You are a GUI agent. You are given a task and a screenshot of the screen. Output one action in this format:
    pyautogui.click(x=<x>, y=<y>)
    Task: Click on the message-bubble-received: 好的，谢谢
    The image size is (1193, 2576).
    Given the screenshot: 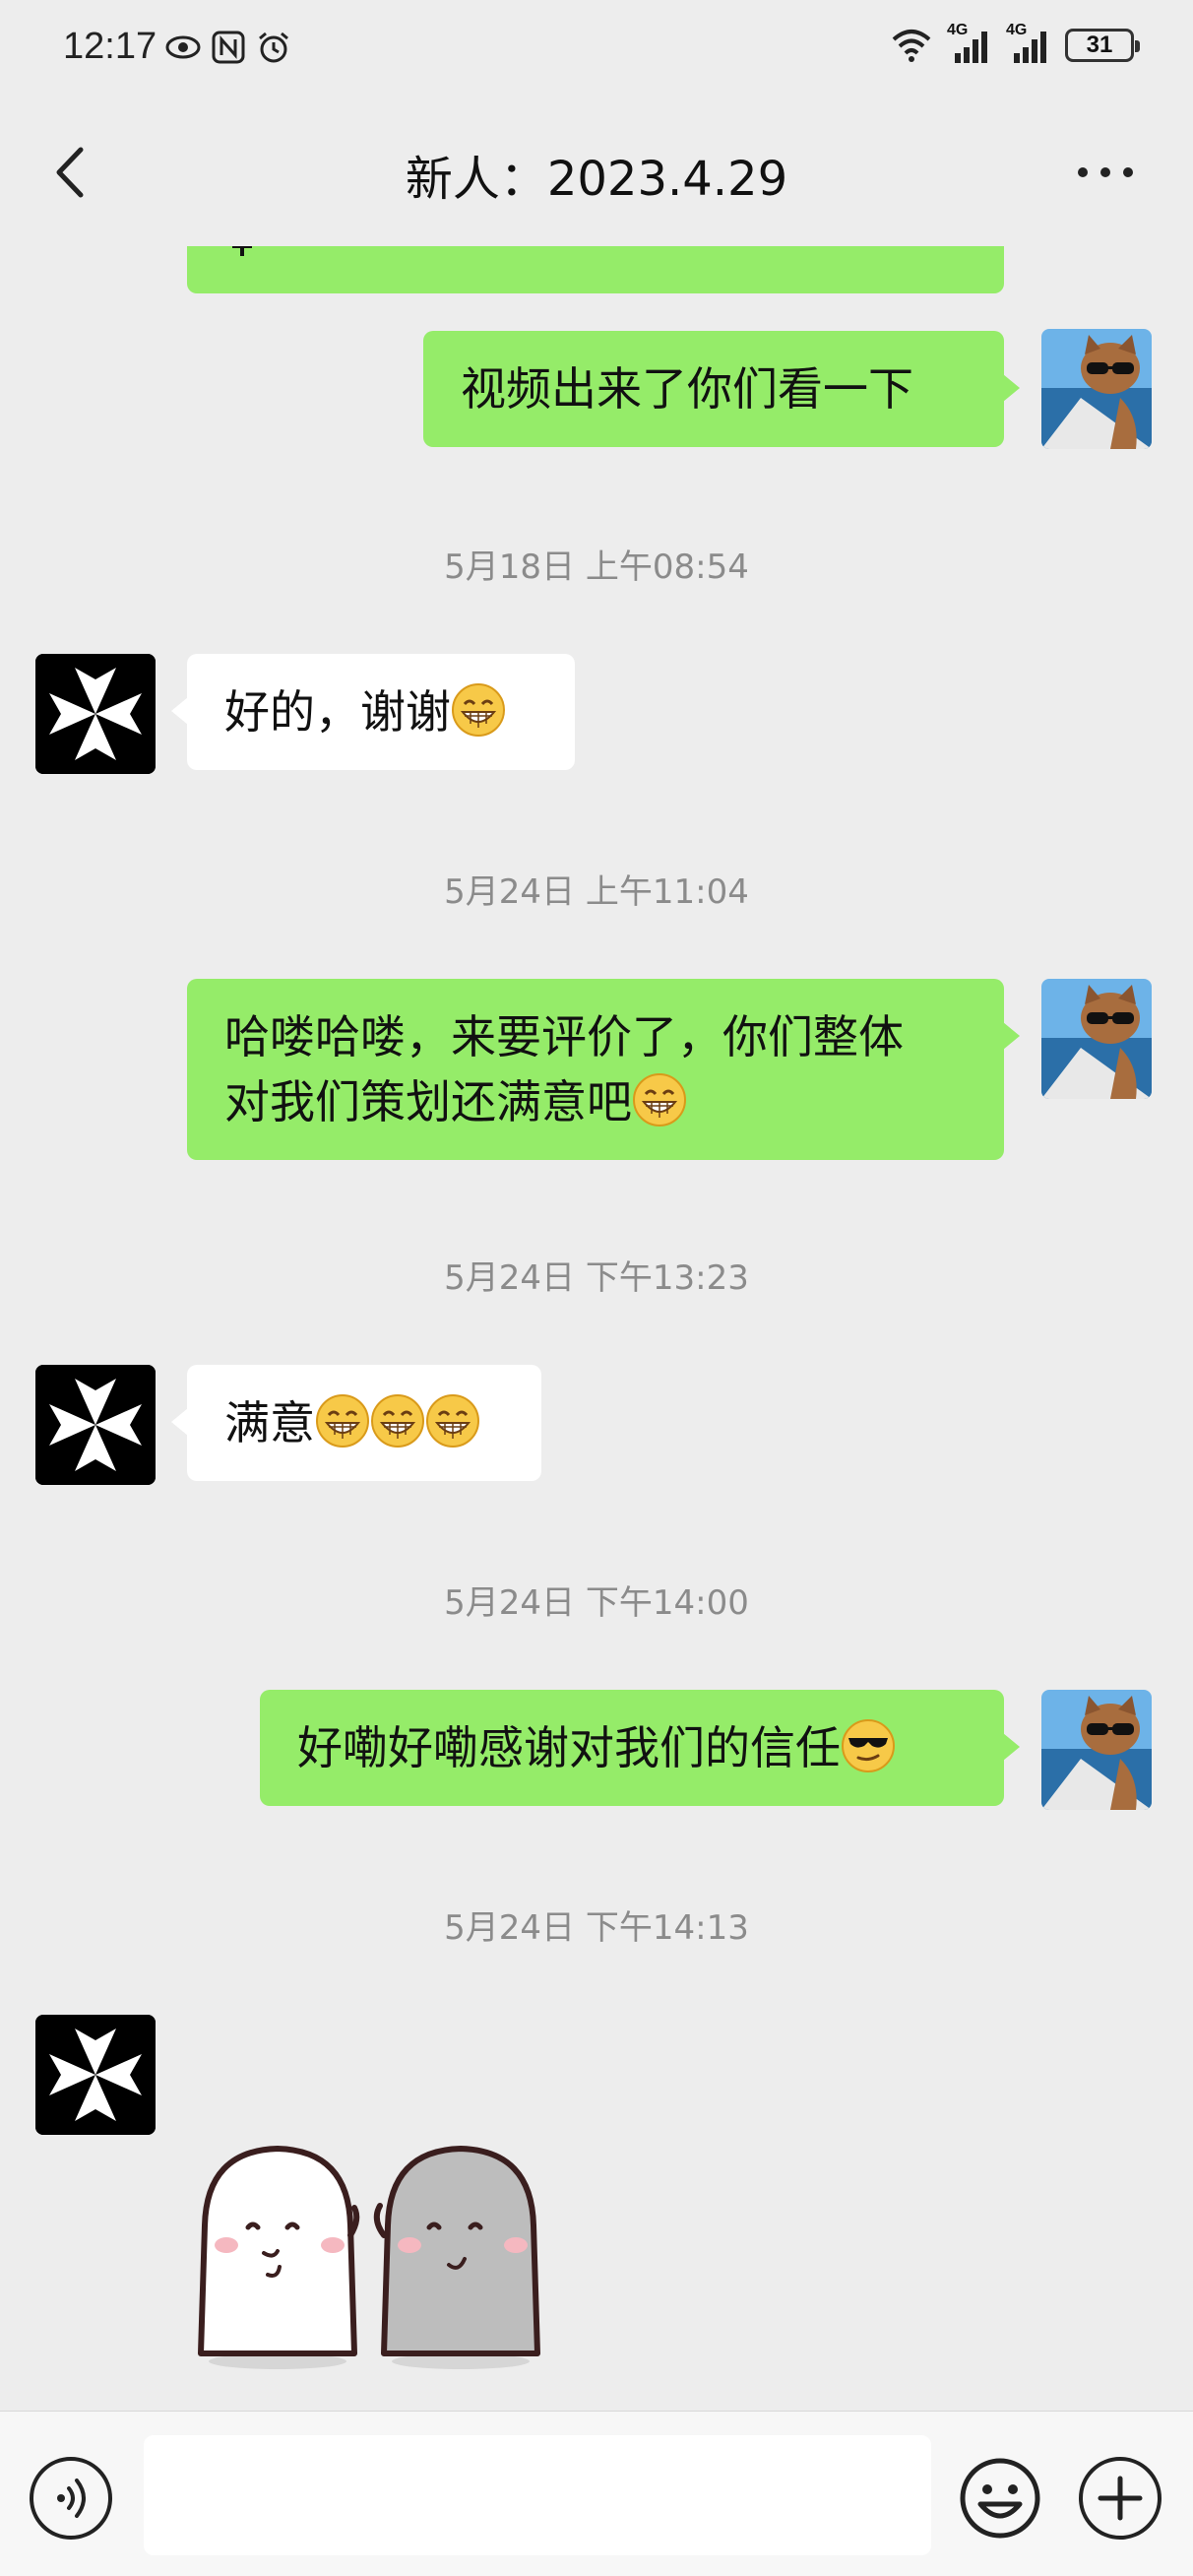 What is the action you would take?
    pyautogui.click(x=373, y=712)
    